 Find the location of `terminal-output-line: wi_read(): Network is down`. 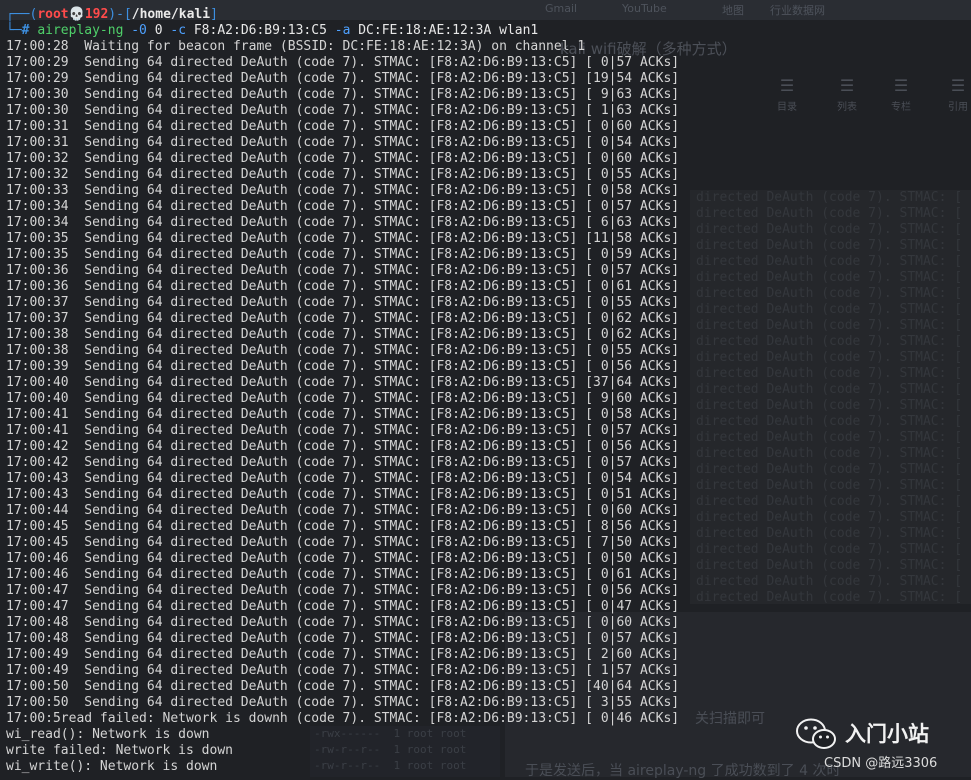

terminal-output-line: wi_read(): Network is down is located at coordinates (108, 734).